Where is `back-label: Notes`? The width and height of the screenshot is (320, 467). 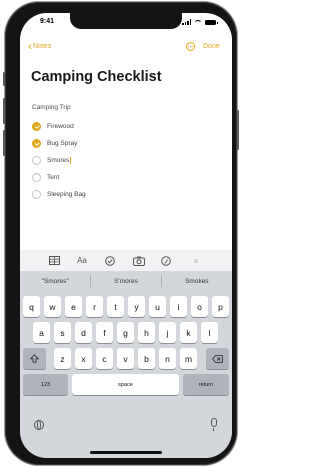
back-label: Notes is located at coordinates (42, 46).